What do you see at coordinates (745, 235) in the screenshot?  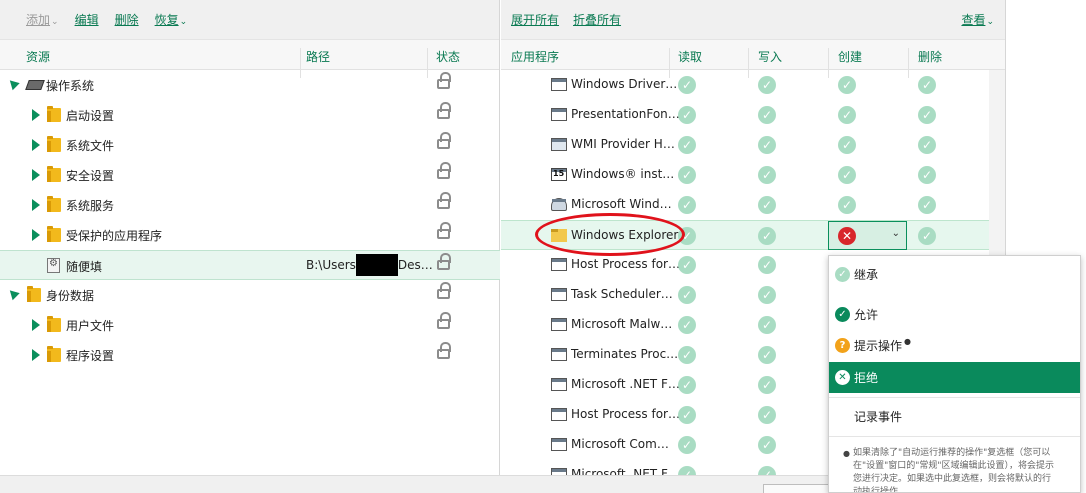 I see `app-row: Windows Explorer ✓ ✓ ✕ ⌄ ✓` at bounding box center [745, 235].